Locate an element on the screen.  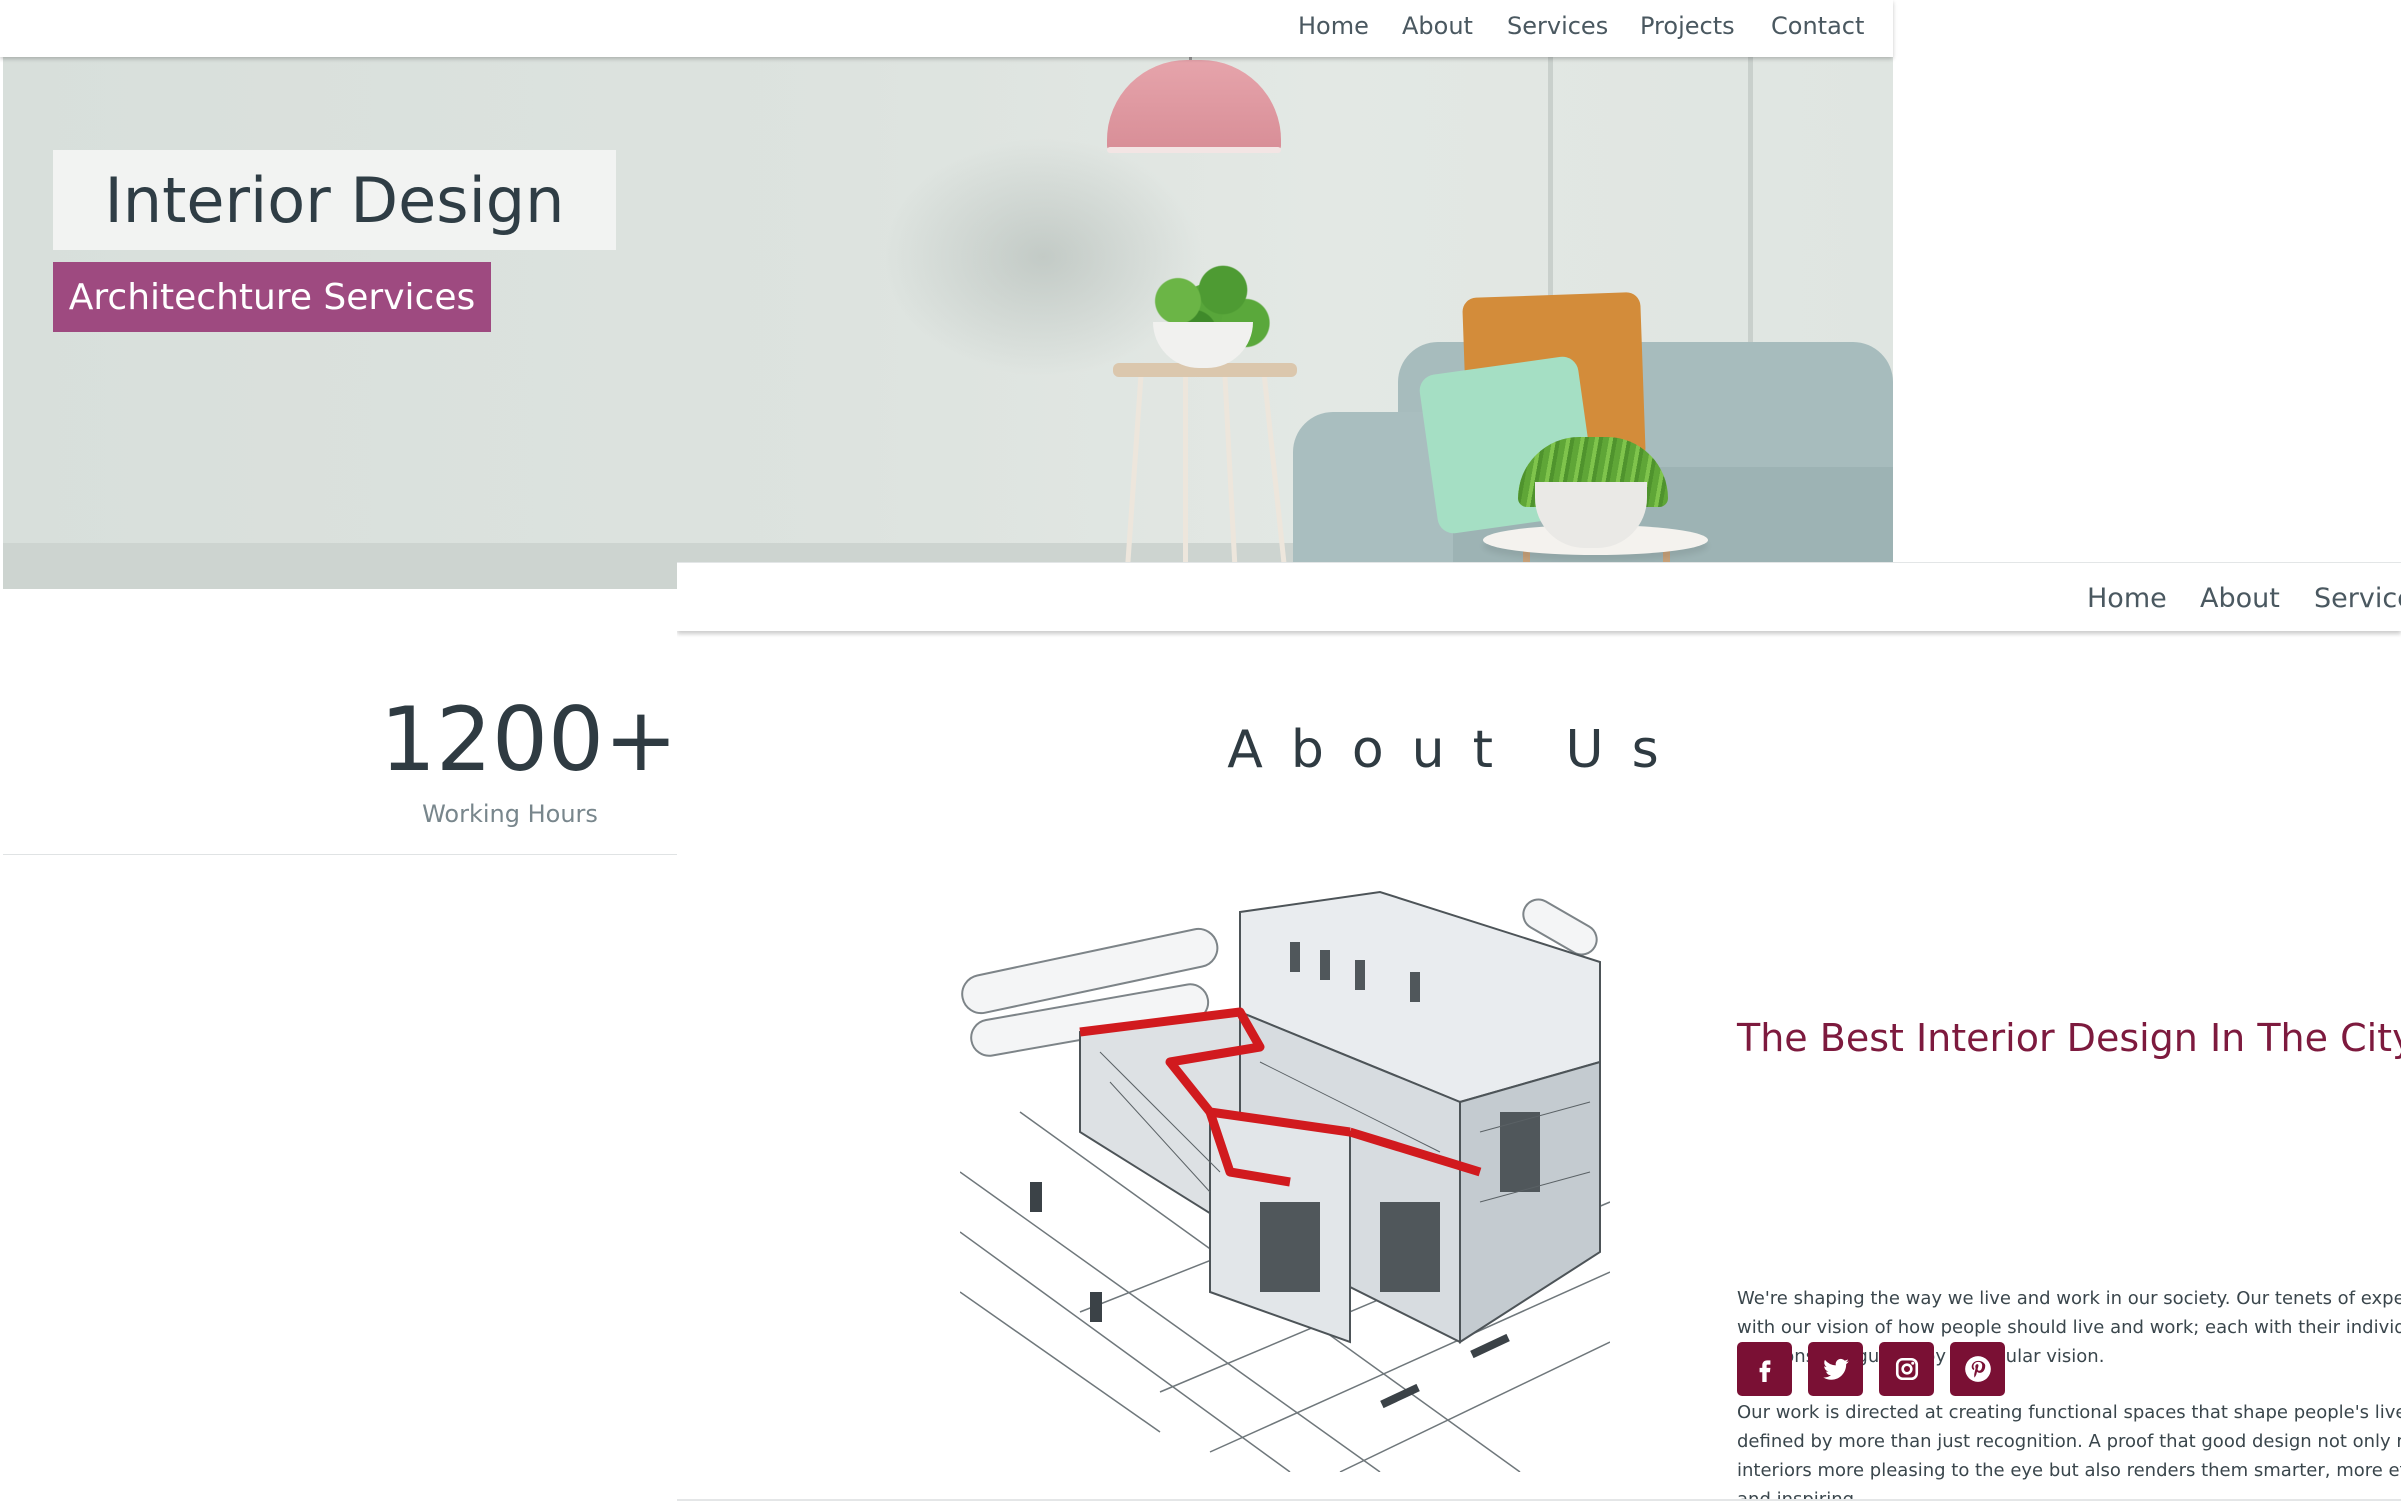
facebook-icon is located at coordinates (1765, 1369).